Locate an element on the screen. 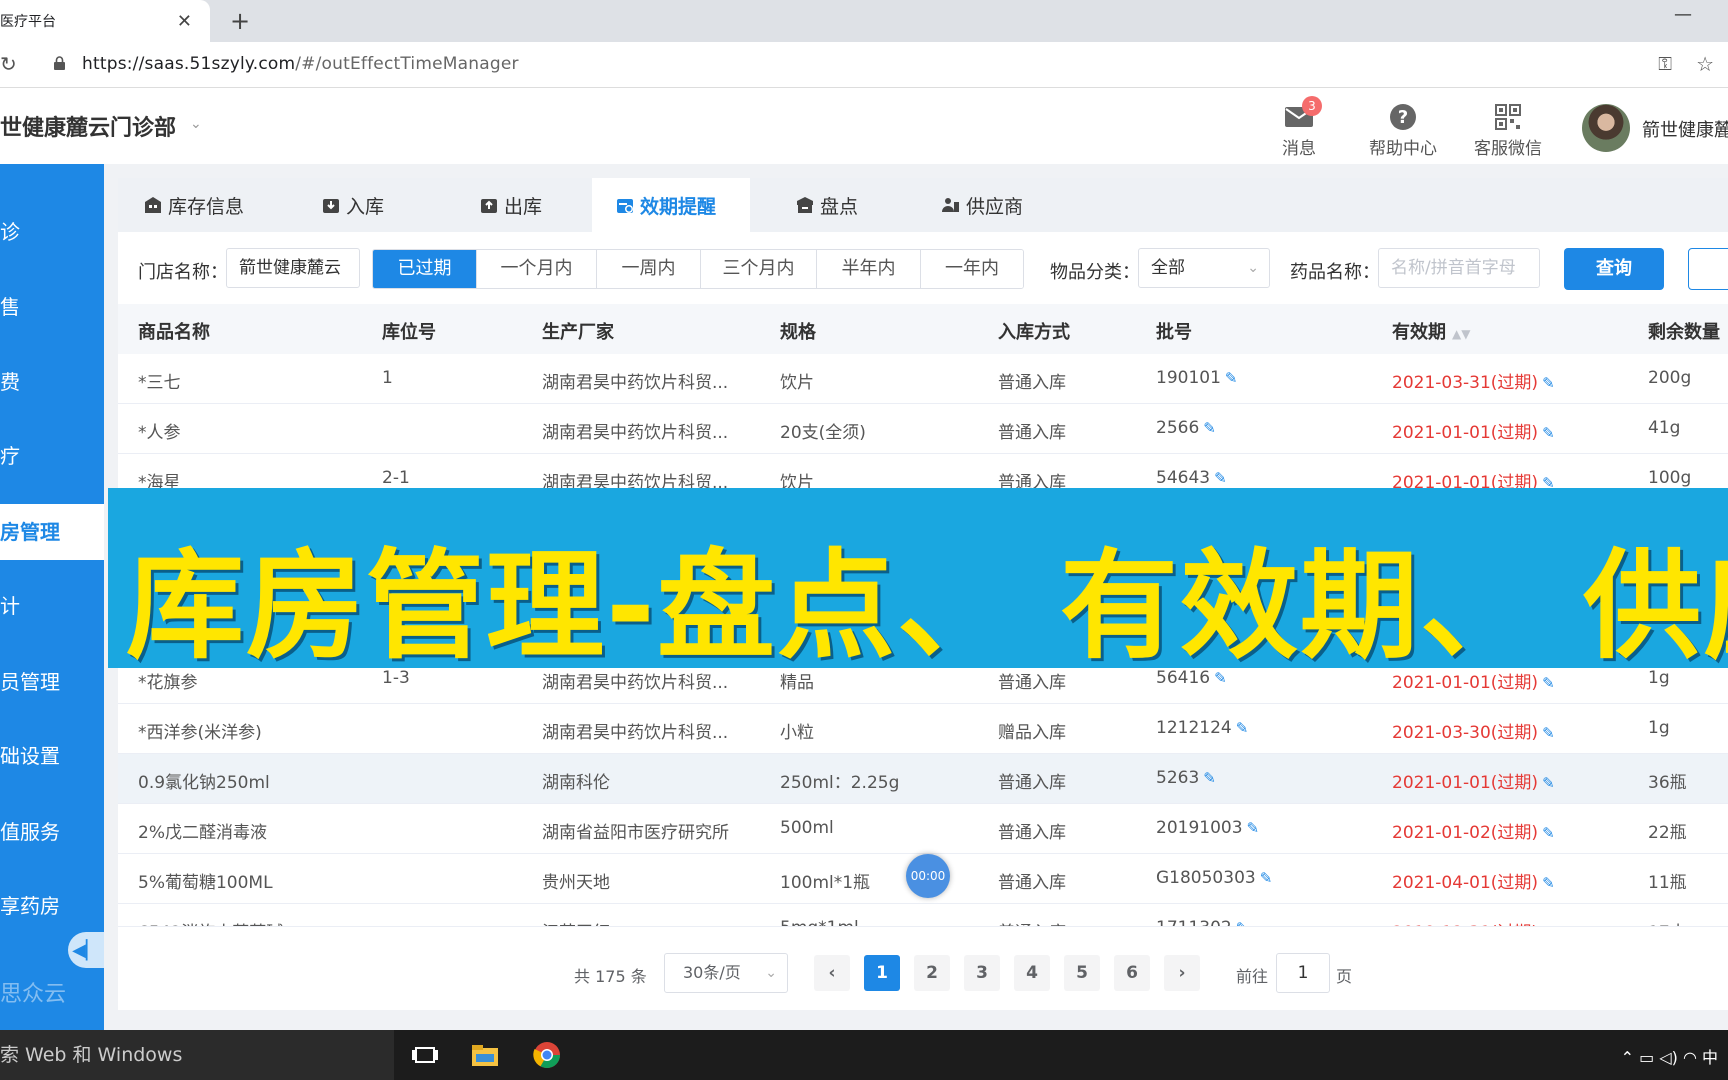 The height and width of the screenshot is (1080, 1728). drug-name-input: 名称/拼音首字母 is located at coordinates (1459, 268).